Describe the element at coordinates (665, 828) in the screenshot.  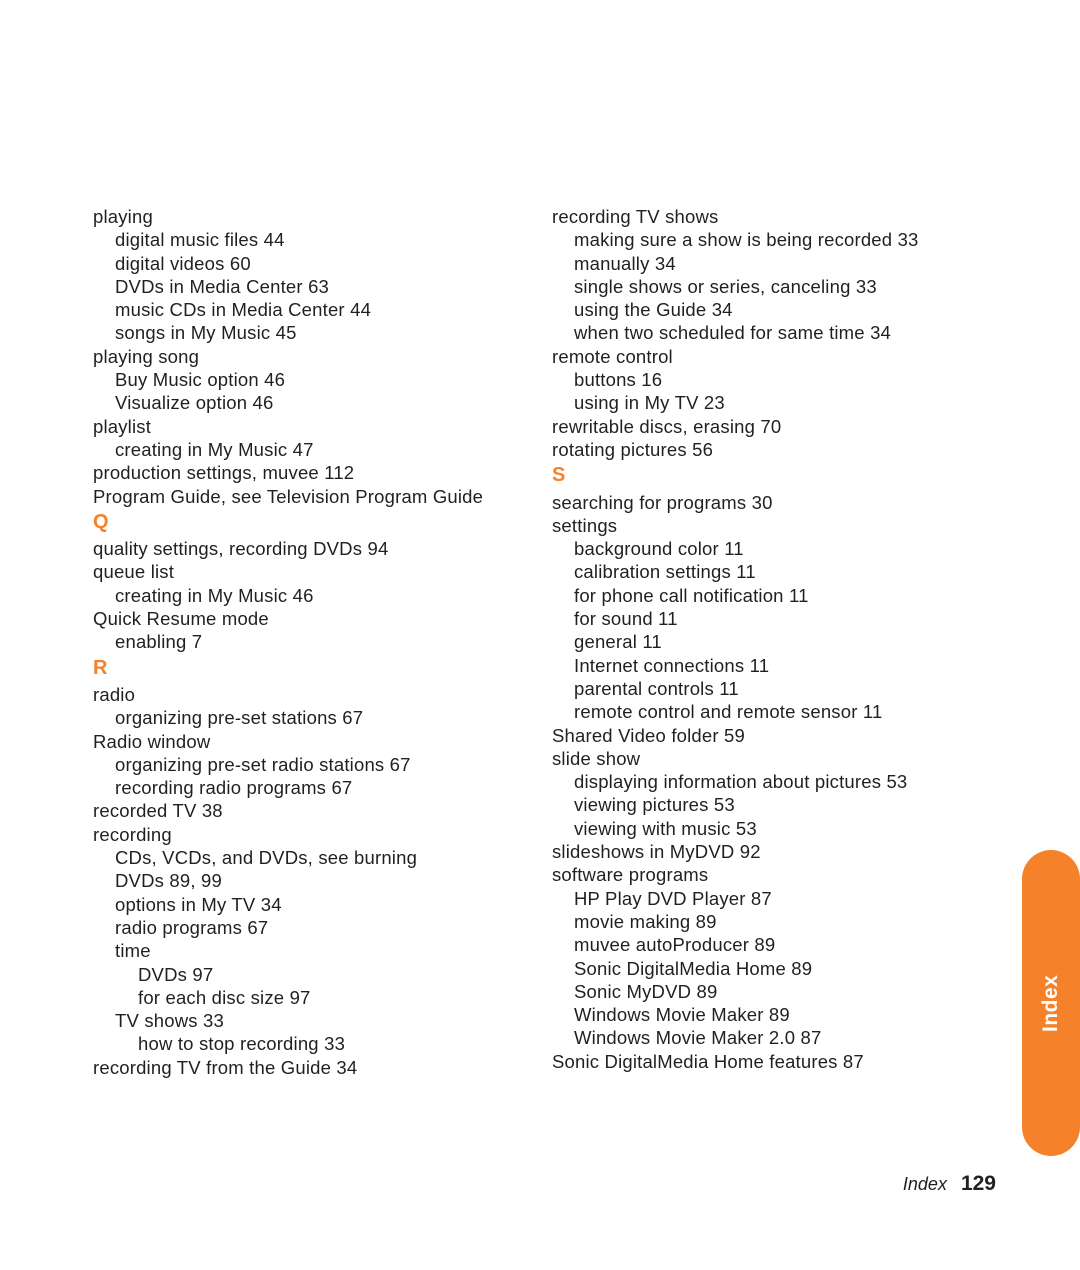
I see `index-entry: viewing with music 53` at that location.